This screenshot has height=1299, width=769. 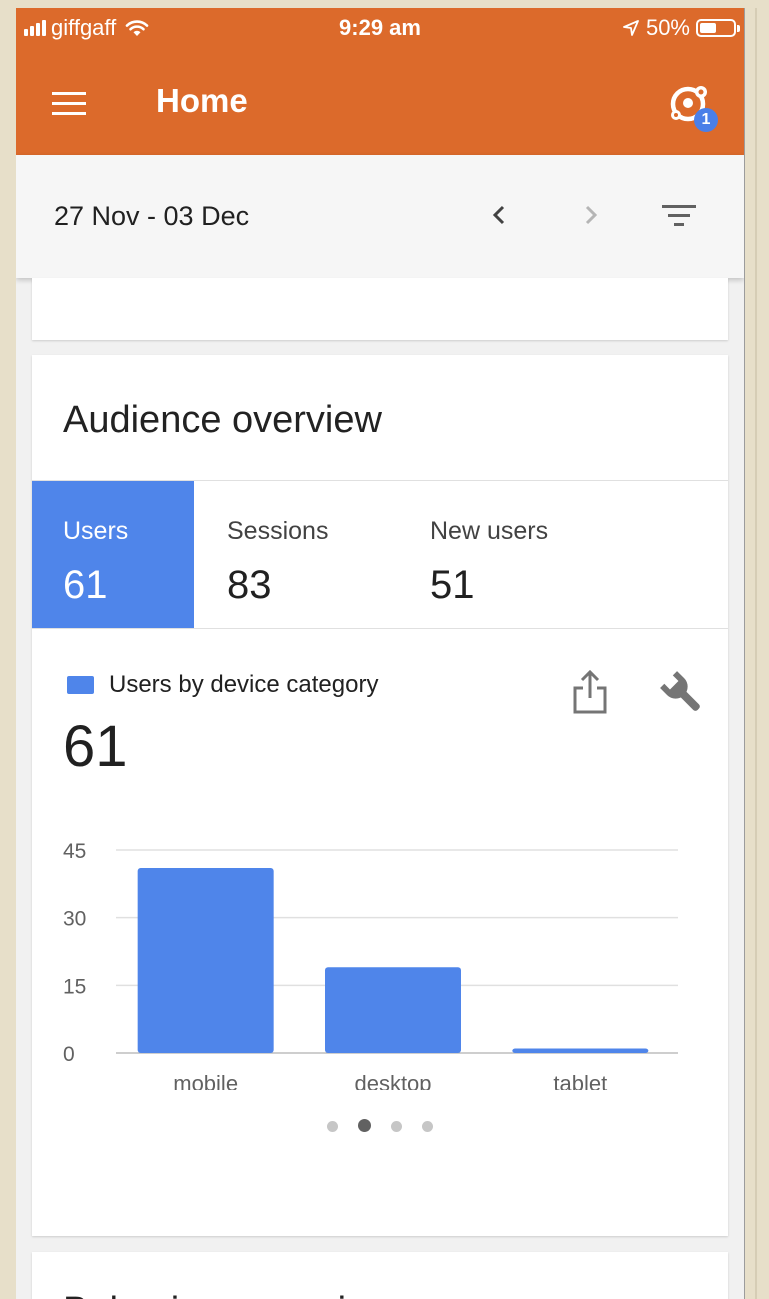 I want to click on battery-percent: 50%, so click(x=667, y=27).